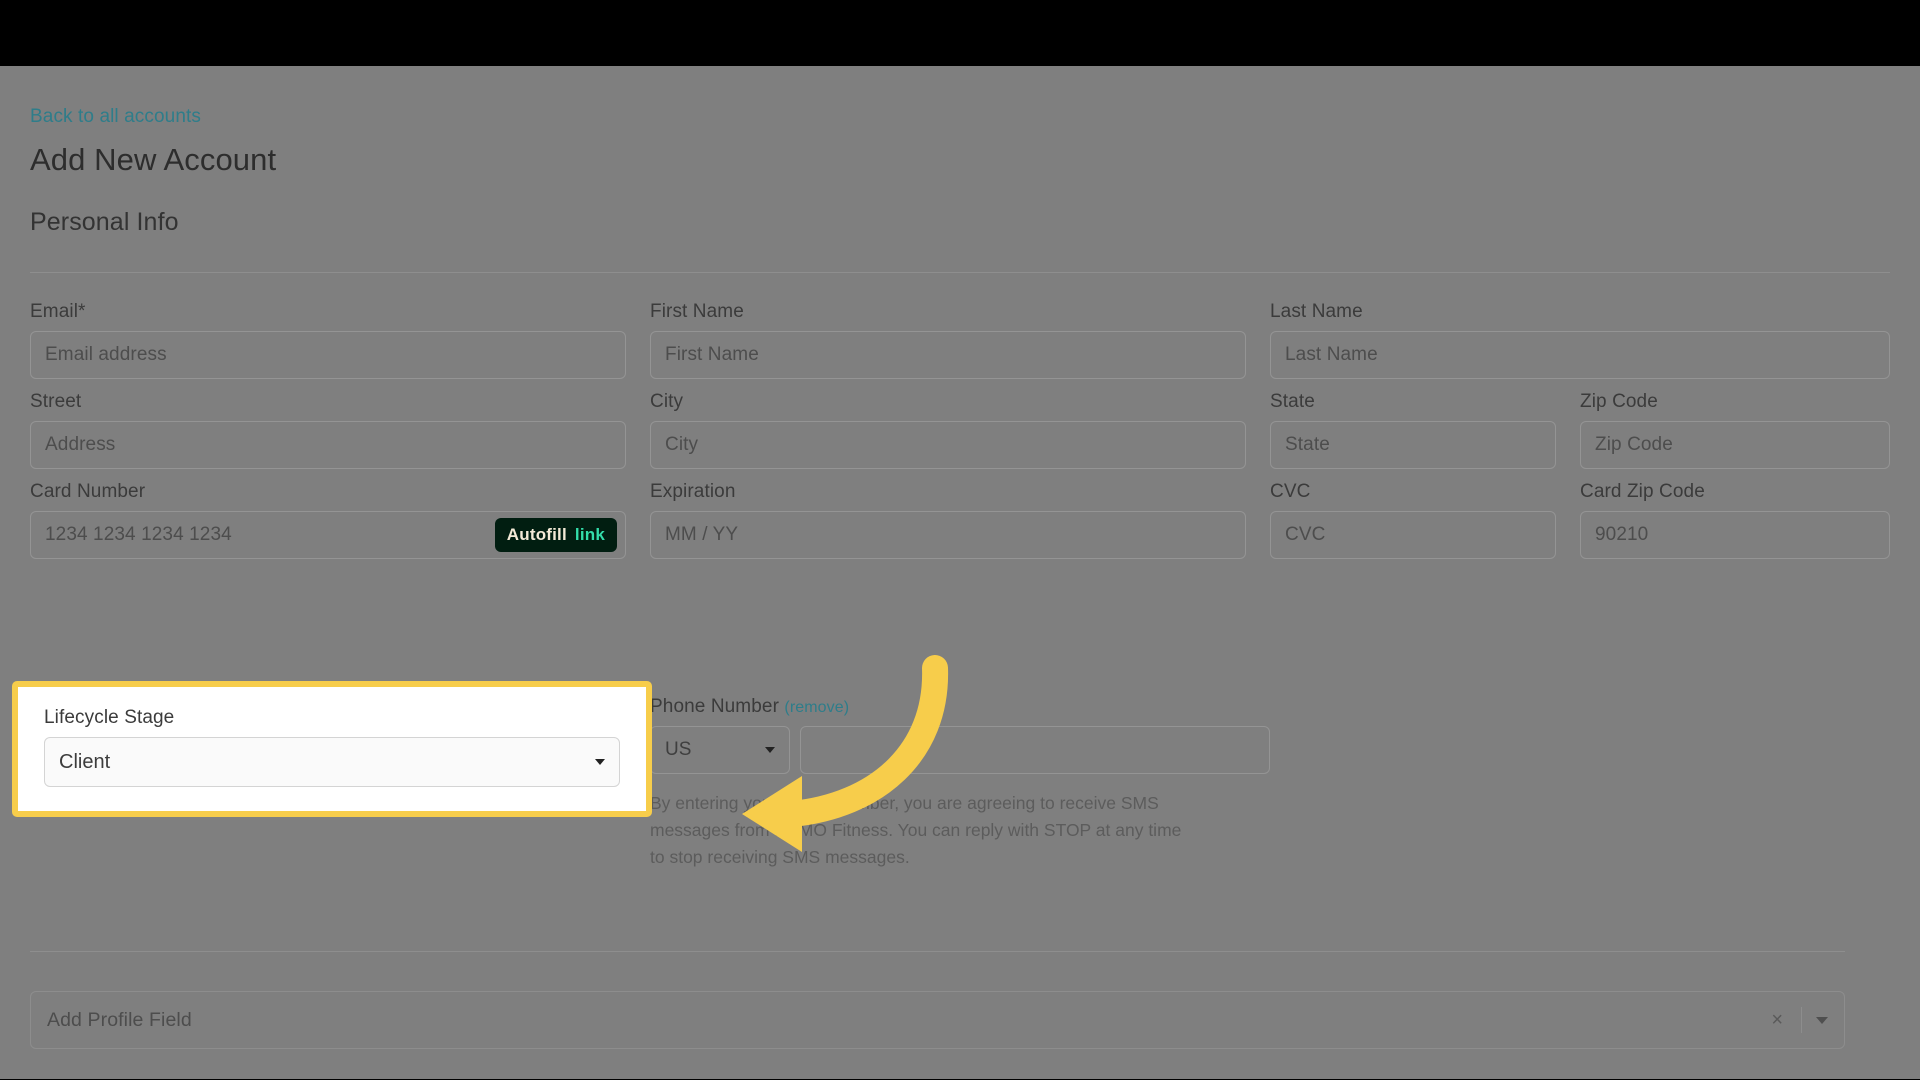  Describe the element at coordinates (948, 355) in the screenshot. I see `first-name-input: First Name` at that location.